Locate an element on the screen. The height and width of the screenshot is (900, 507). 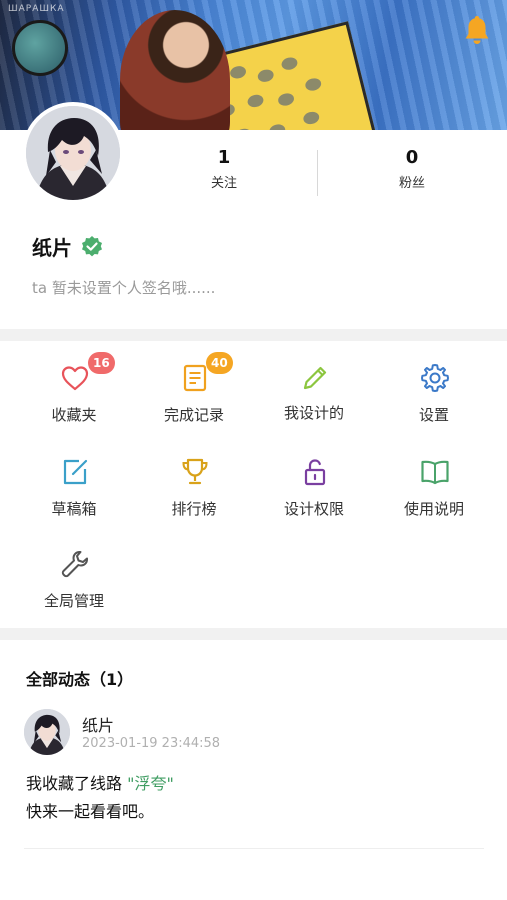
leaderboard-button: 排行榜 is located at coordinates (194, 477).